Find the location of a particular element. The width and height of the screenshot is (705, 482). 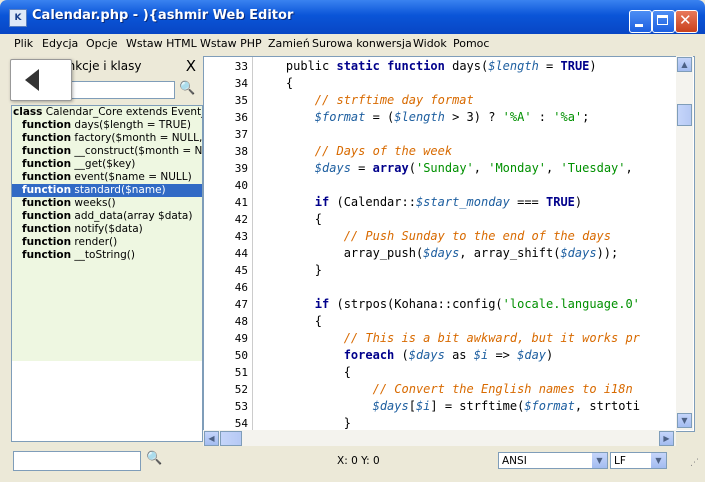

tree-function-node: function render() is located at coordinates (107, 242).